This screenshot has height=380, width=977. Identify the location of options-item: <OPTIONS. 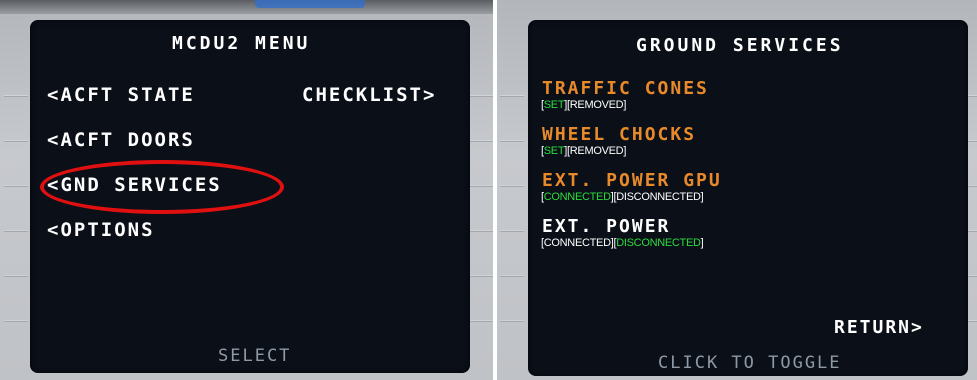
(101, 230).